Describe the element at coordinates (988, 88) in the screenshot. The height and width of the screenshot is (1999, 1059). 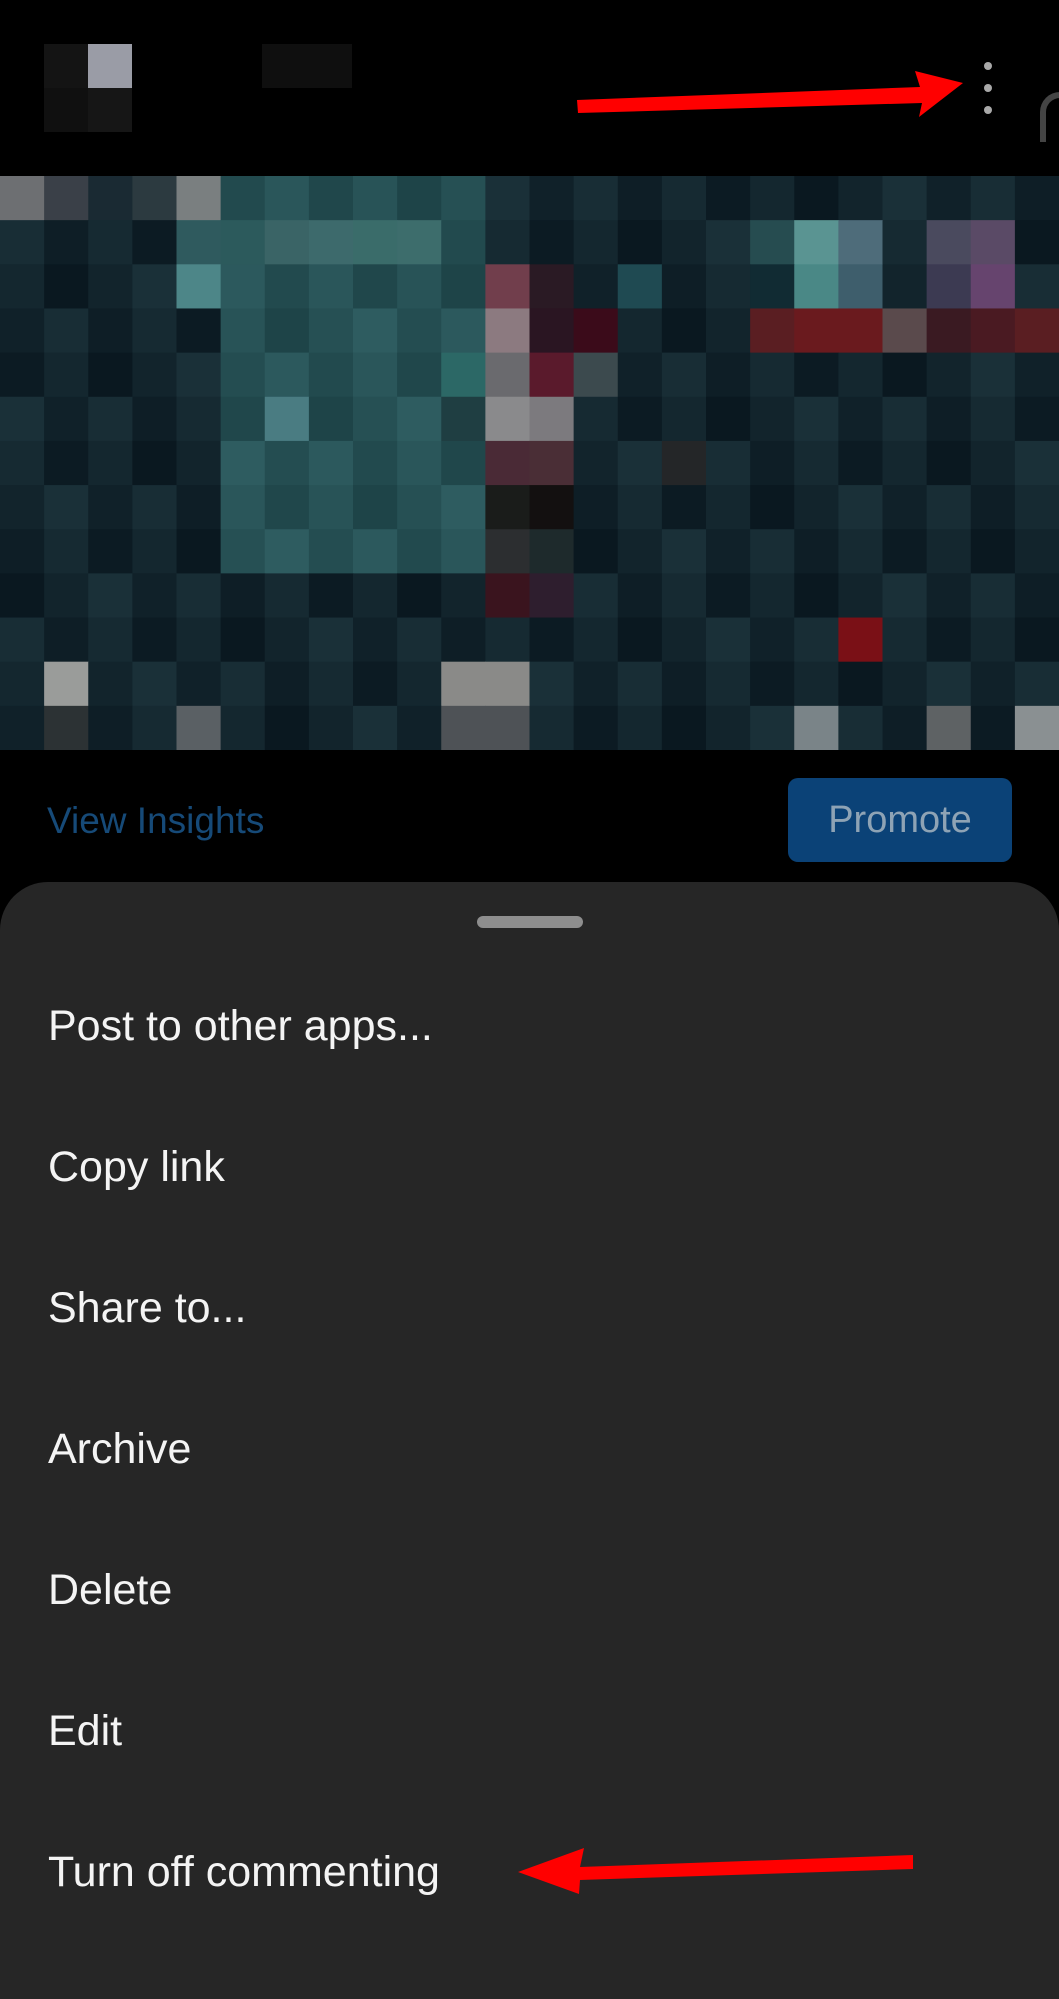
I see `more-options-button` at that location.